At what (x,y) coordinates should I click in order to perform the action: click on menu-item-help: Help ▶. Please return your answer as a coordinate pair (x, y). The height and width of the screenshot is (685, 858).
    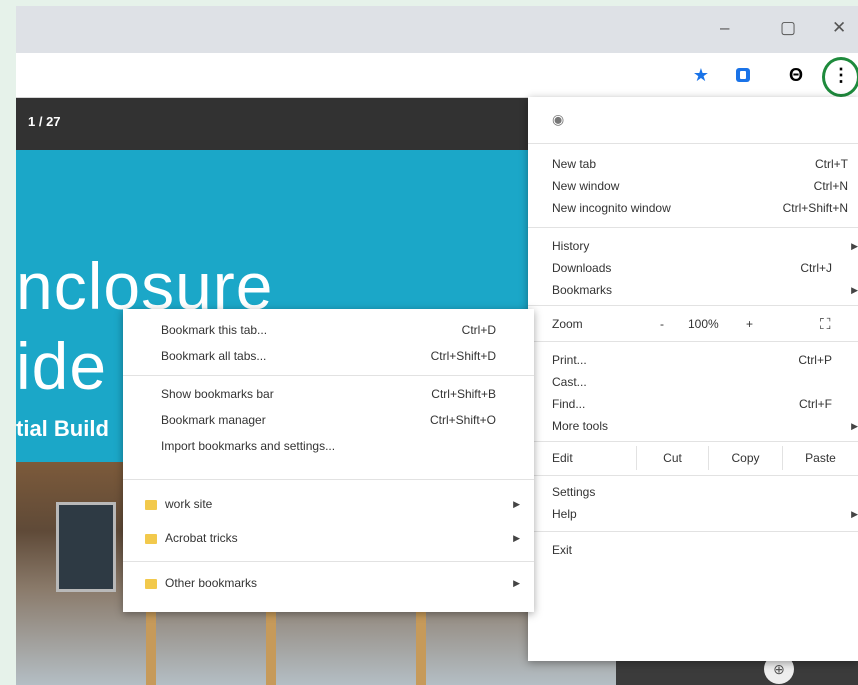
    Looking at the image, I should click on (693, 514).